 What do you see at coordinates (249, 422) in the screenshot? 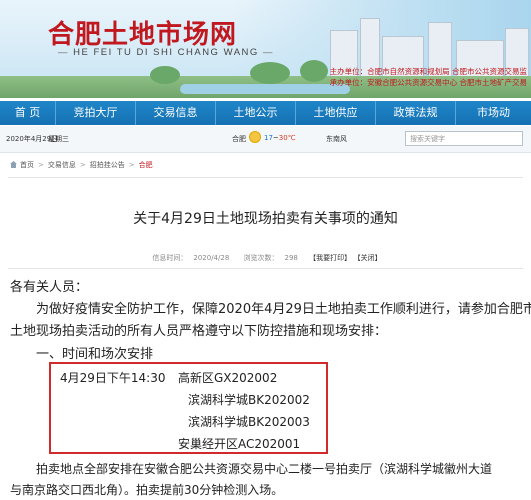
I see `schedule-item: 滨湖科学城BK202003` at bounding box center [249, 422].